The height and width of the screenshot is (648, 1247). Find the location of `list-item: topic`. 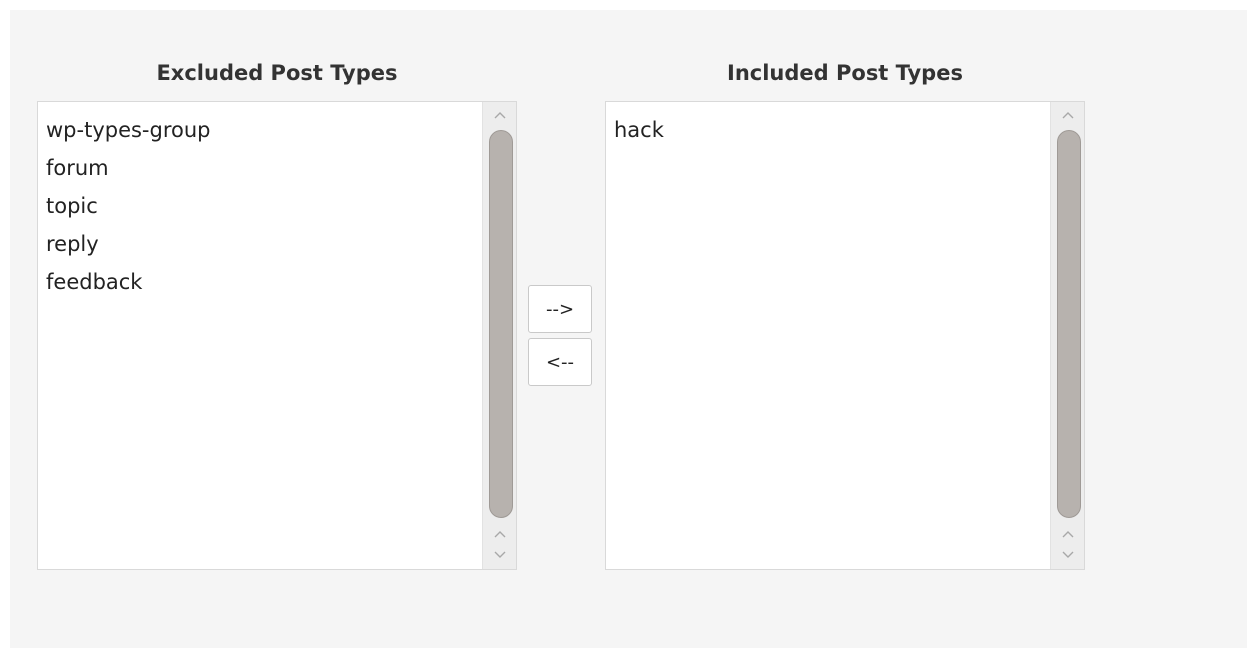

list-item: topic is located at coordinates (261, 206).